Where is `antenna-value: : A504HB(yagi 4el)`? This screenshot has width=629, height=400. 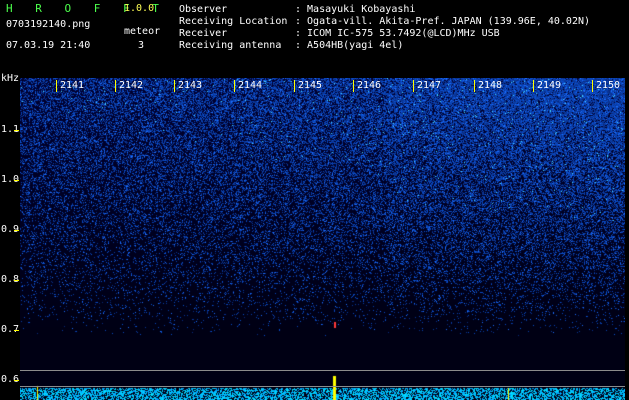
antenna-value: : A504HB(yagi 4el) is located at coordinates (349, 45).